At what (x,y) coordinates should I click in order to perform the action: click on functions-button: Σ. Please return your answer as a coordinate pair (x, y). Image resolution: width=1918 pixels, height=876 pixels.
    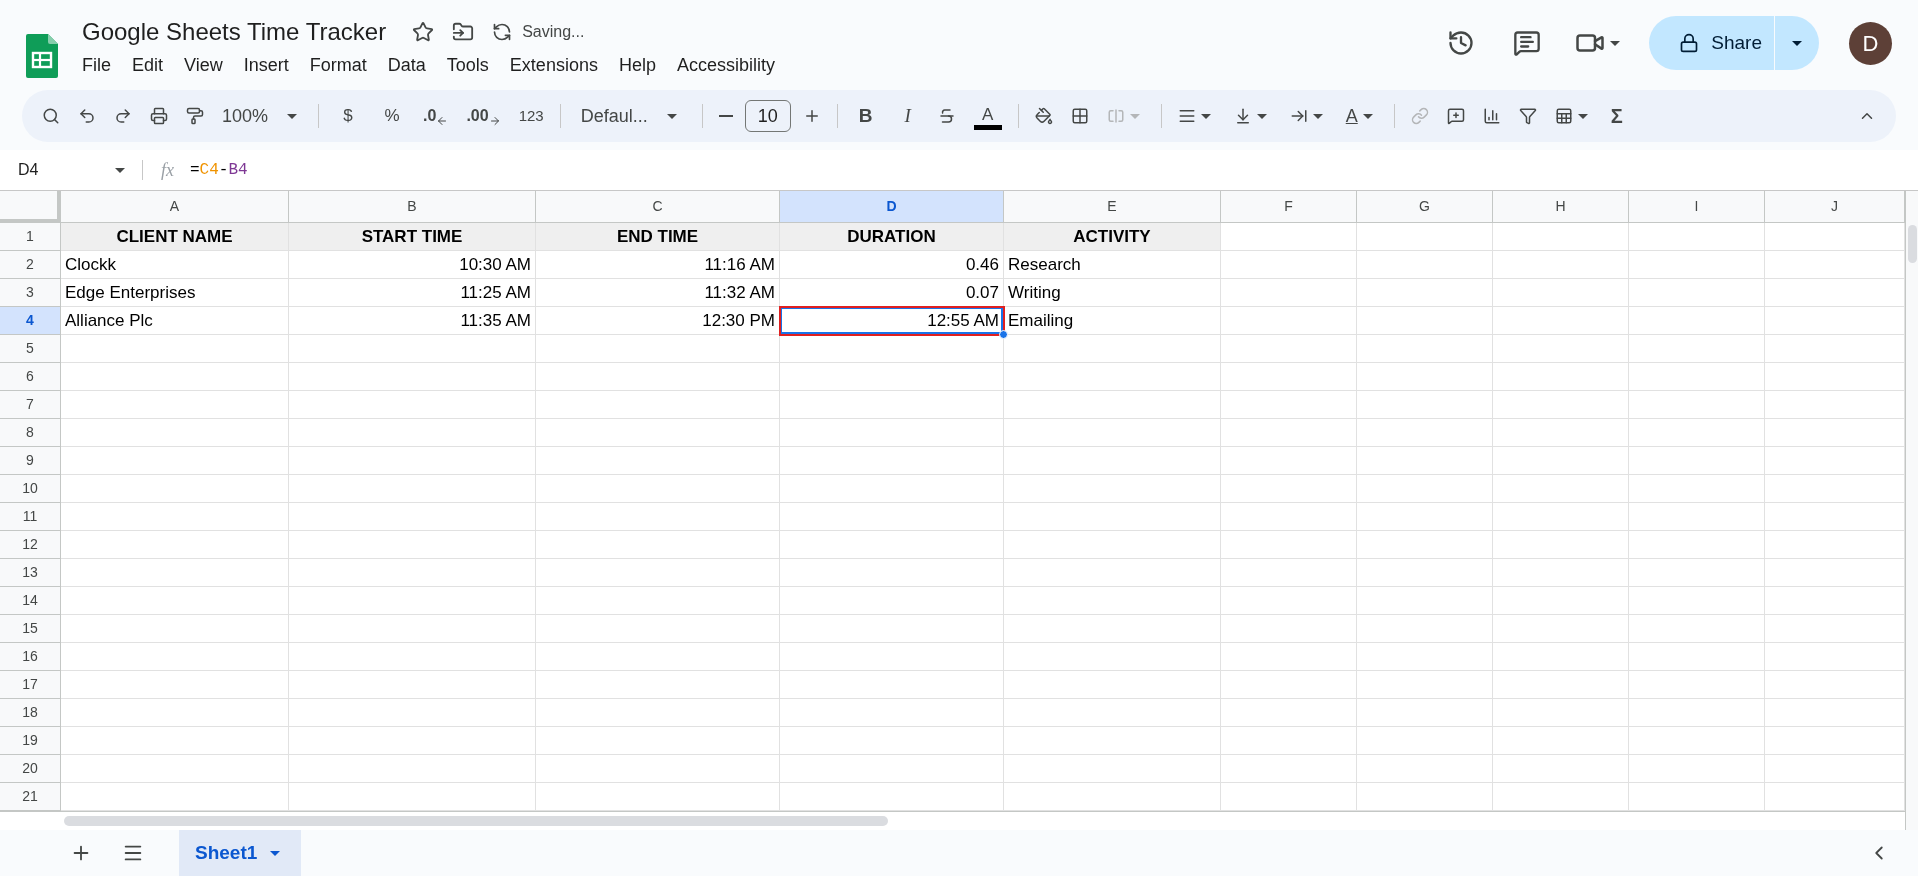
    Looking at the image, I should click on (1616, 116).